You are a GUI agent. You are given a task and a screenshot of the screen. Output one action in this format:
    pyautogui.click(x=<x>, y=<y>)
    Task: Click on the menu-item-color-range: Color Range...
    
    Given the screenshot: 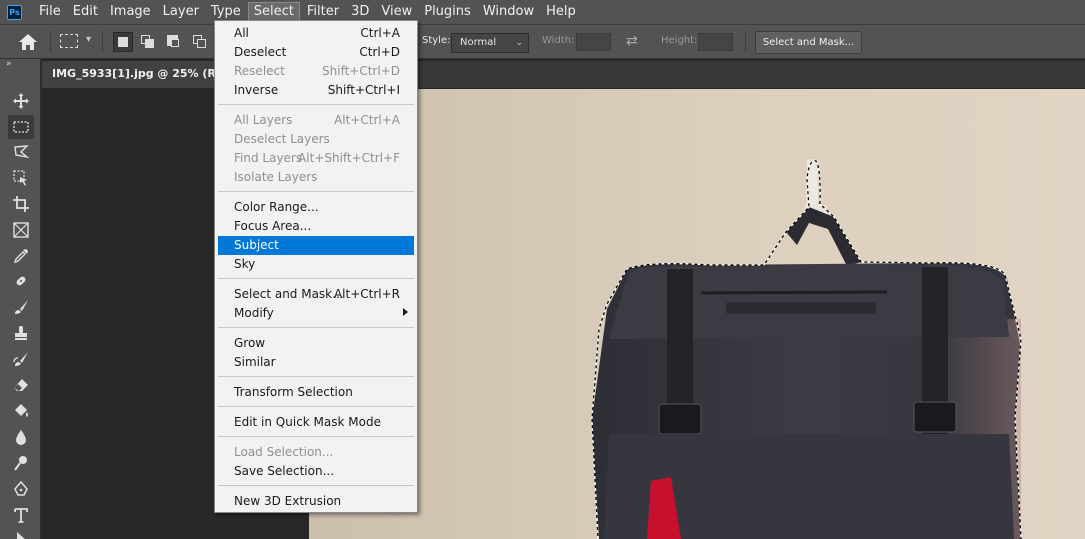 What is the action you would take?
    pyautogui.click(x=316, y=207)
    